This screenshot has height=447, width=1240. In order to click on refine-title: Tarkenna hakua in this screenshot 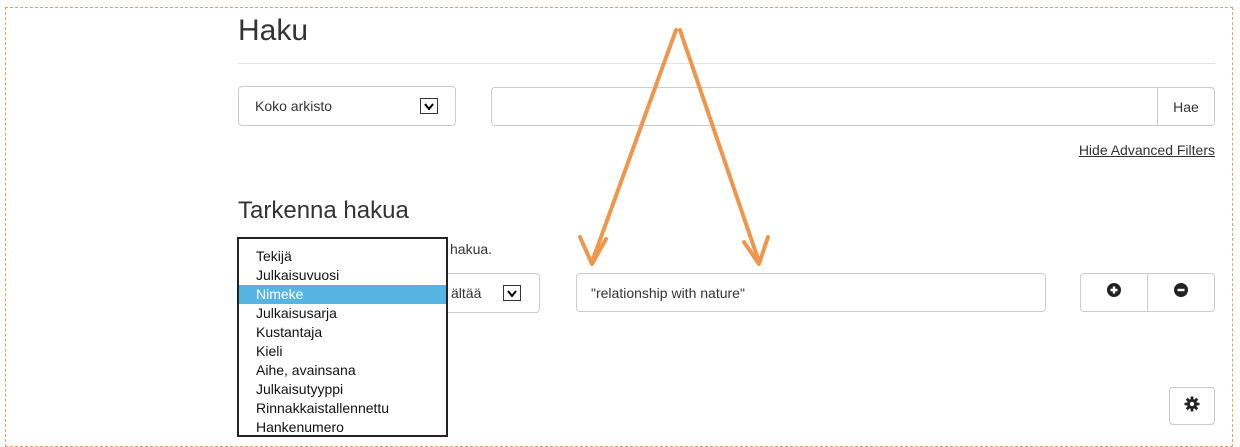, I will do `click(323, 210)`.